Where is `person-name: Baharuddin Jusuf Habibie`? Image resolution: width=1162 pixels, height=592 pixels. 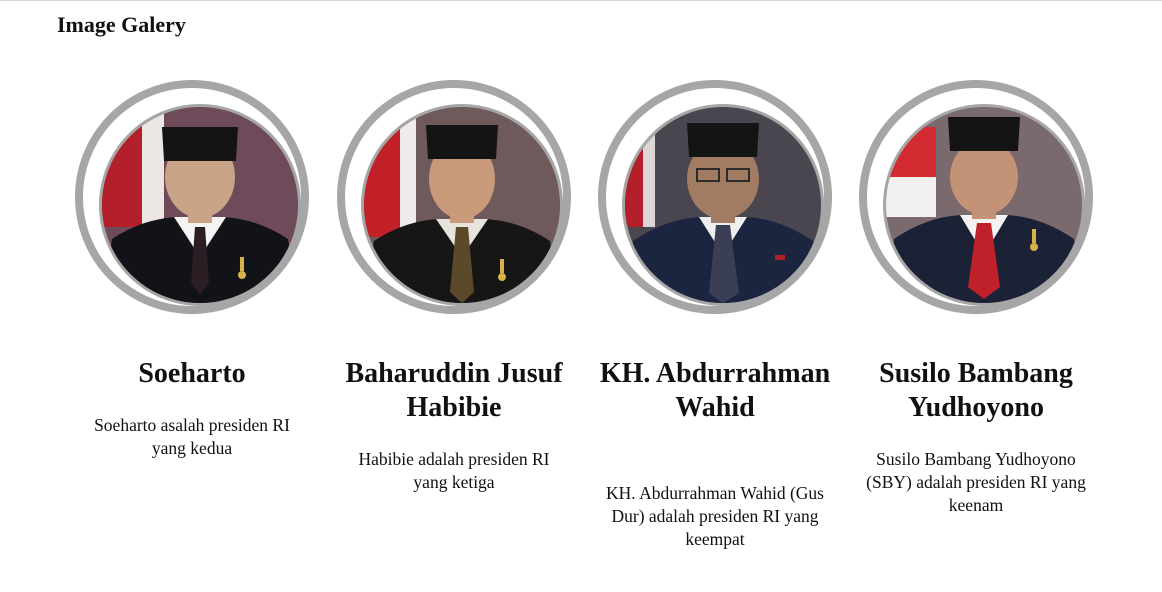 person-name: Baharuddin Jusuf Habibie is located at coordinates (454, 390).